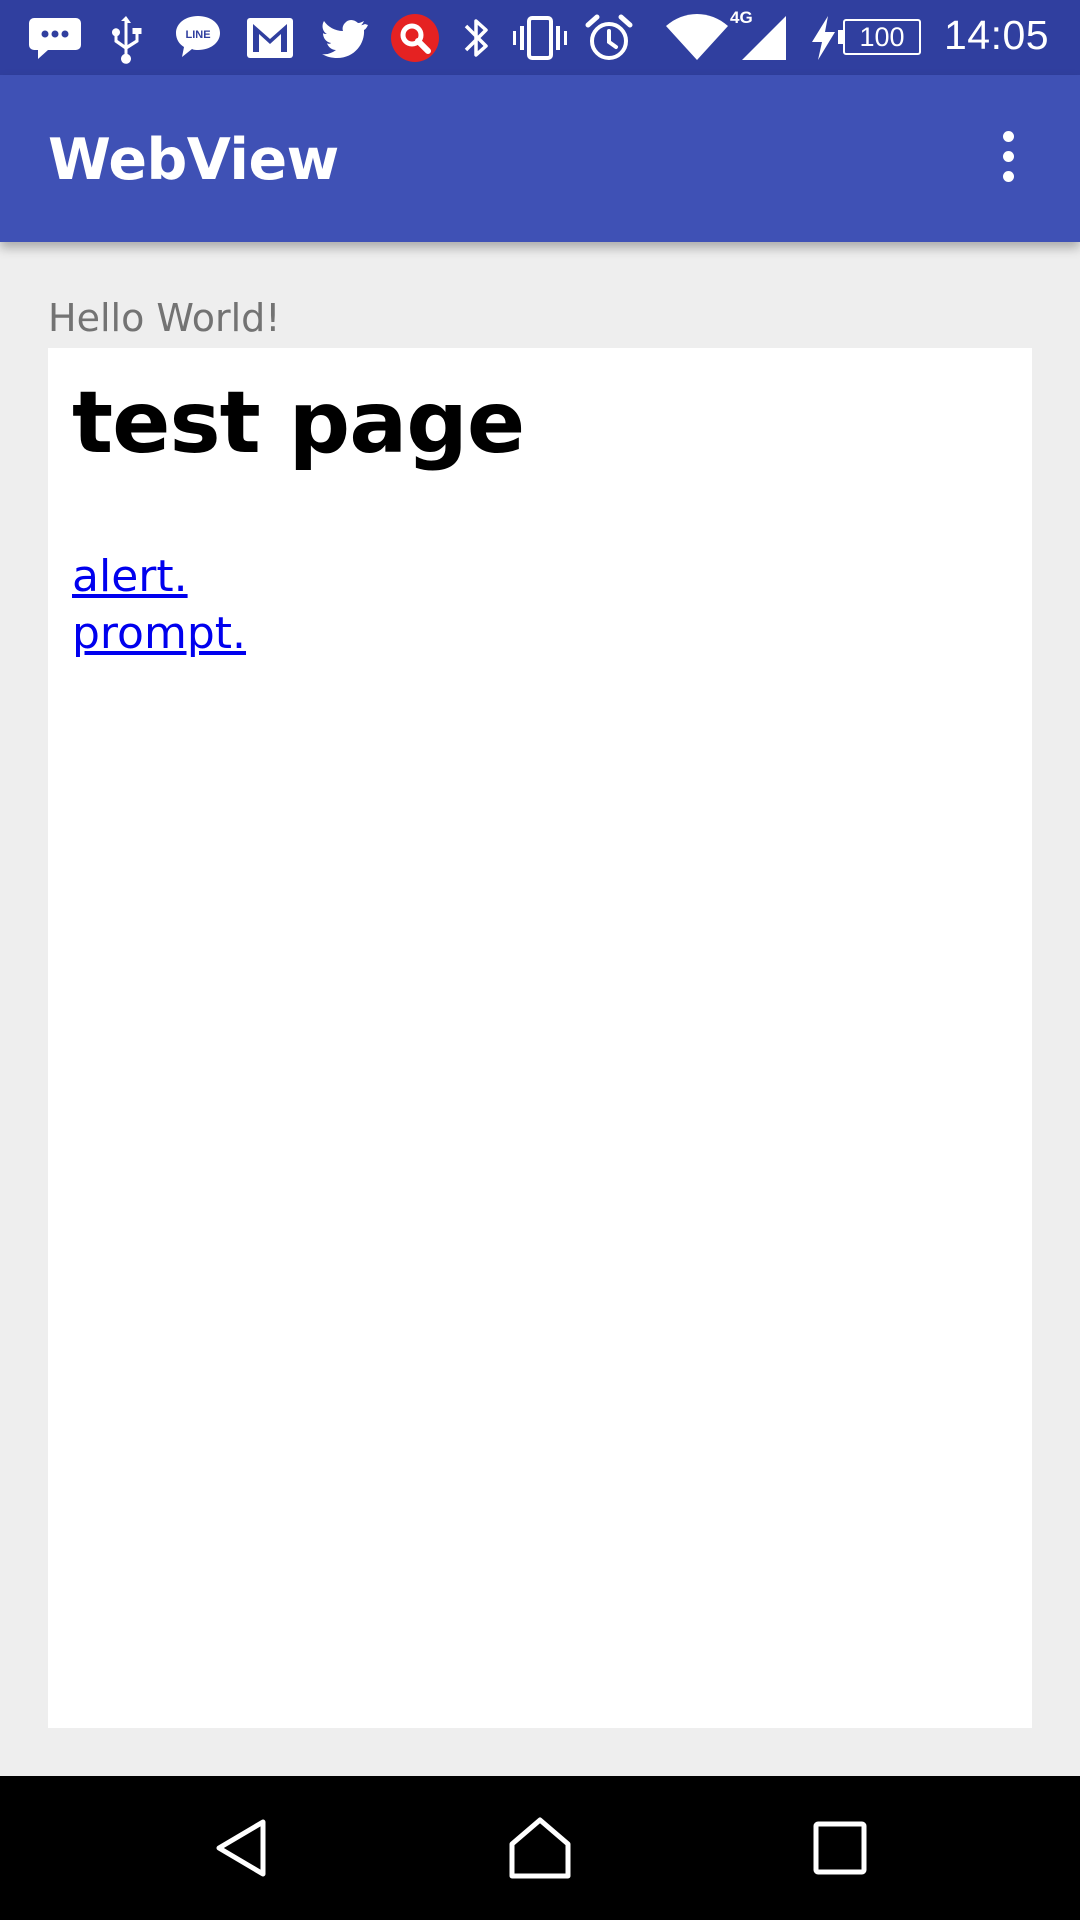  I want to click on overflow-menu-button, so click(1008, 156).